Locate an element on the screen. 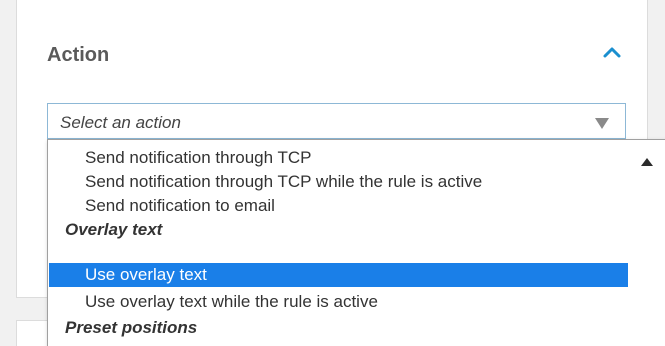 The width and height of the screenshot is (665, 346). option-use-overlay-text: Use overlay text is located at coordinates (338, 275).